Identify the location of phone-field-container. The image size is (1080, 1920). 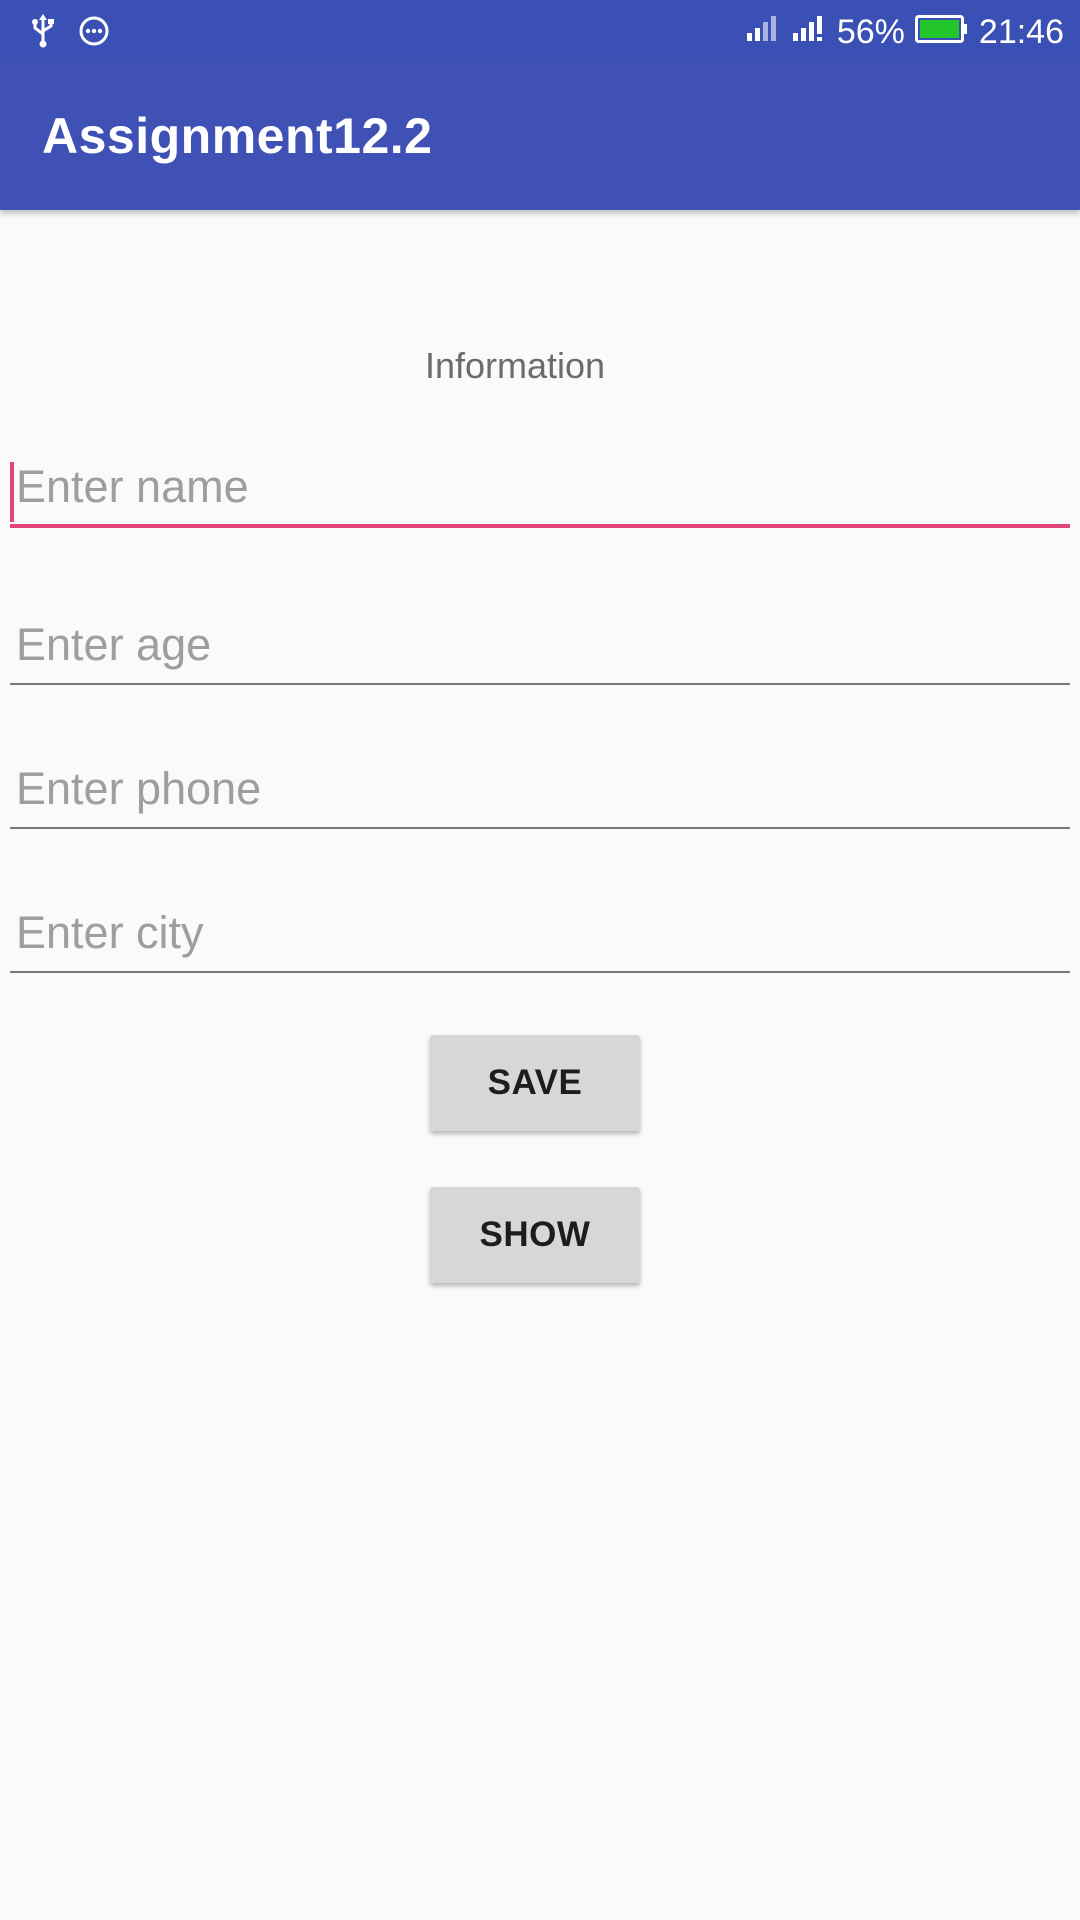
(540, 791).